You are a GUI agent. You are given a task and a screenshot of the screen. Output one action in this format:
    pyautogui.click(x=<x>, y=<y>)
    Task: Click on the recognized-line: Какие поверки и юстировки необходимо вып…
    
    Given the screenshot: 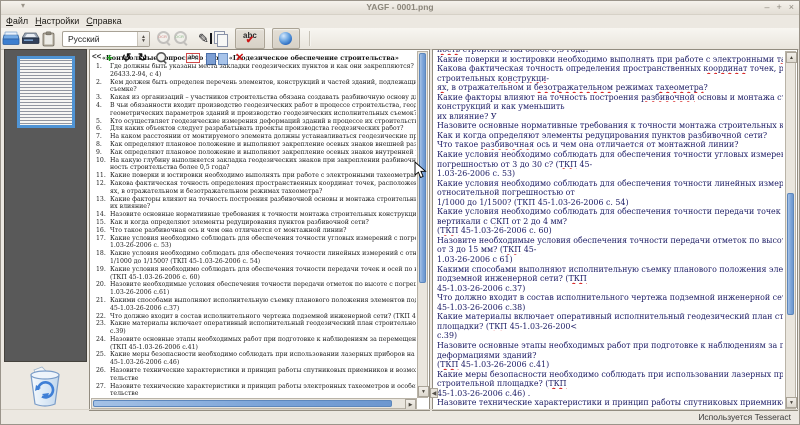 What is the action you would take?
    pyautogui.click(x=610, y=59)
    